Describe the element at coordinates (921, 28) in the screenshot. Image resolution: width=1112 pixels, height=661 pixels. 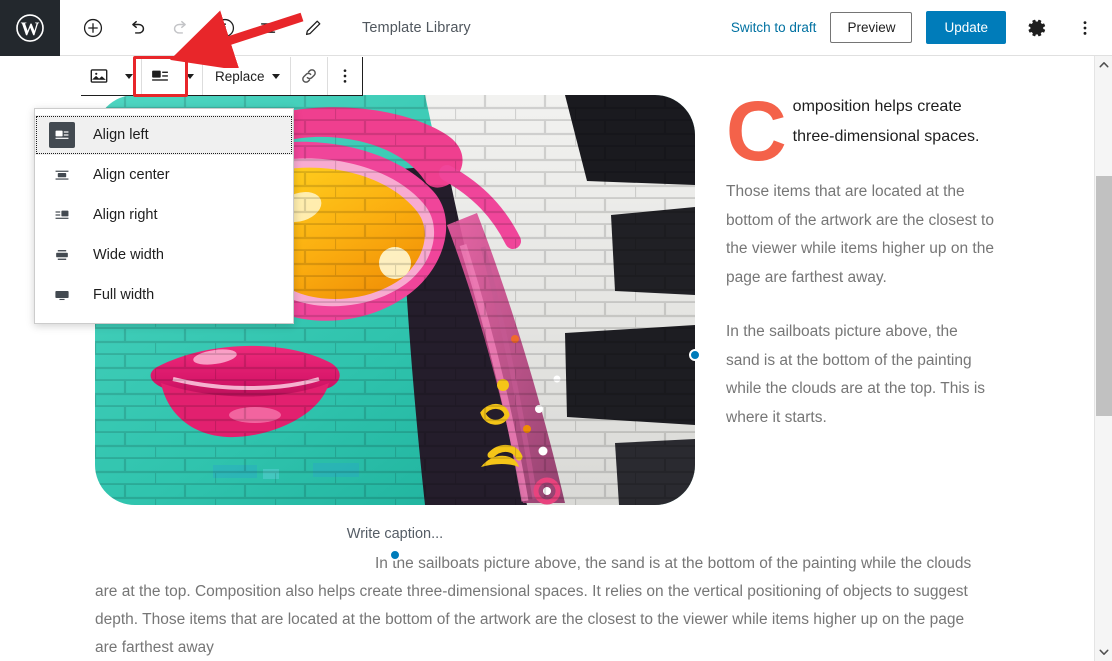
I see `header-actions: Switch to draft Preview Update` at that location.